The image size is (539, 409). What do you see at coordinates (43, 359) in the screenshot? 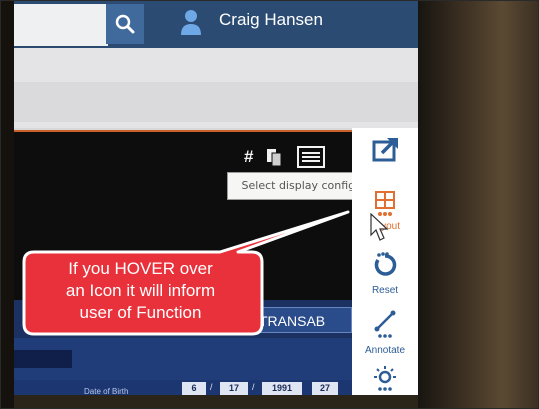
I see `field-block` at bounding box center [43, 359].